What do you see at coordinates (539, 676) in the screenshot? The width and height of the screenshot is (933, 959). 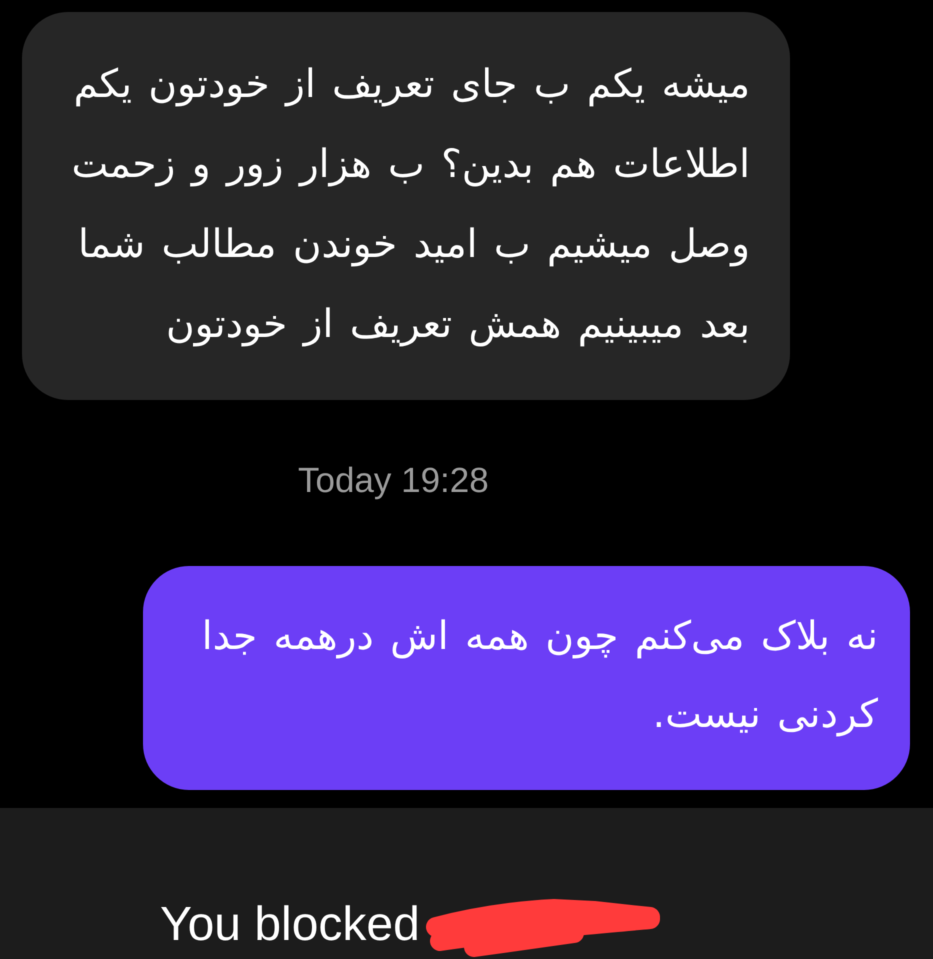 I see `message-text: نه بلاک می‌کنم چون همه اش درهمه جدا کردنی نیست.` at bounding box center [539, 676].